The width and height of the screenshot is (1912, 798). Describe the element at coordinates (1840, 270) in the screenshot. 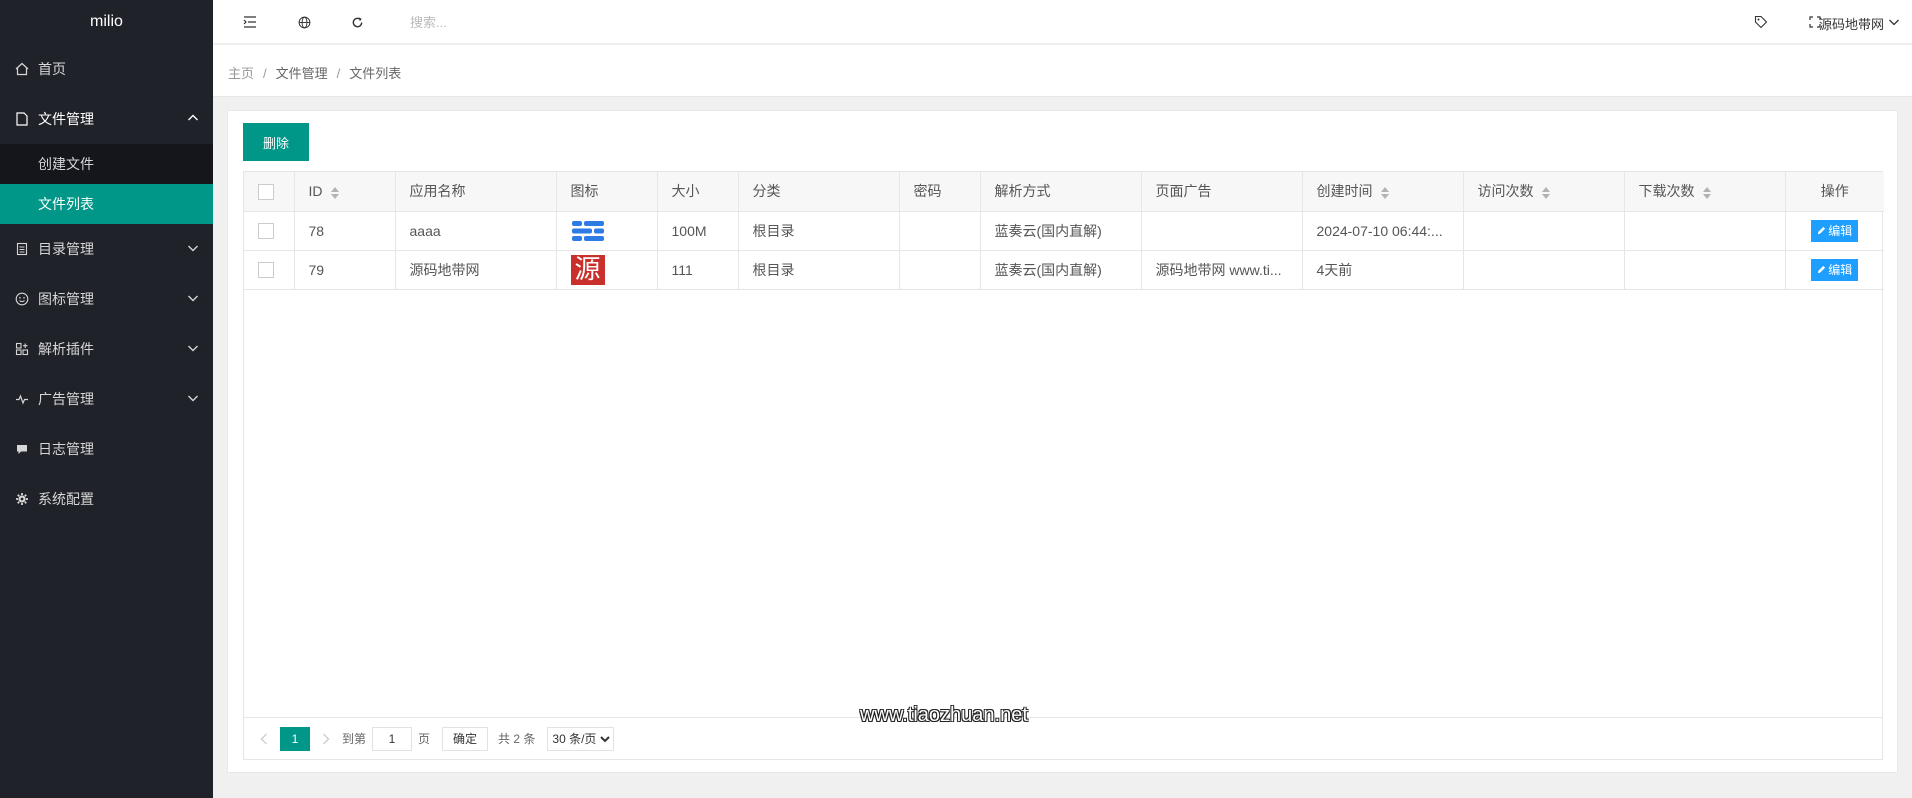

I see `edit-button-label: 编辑` at that location.